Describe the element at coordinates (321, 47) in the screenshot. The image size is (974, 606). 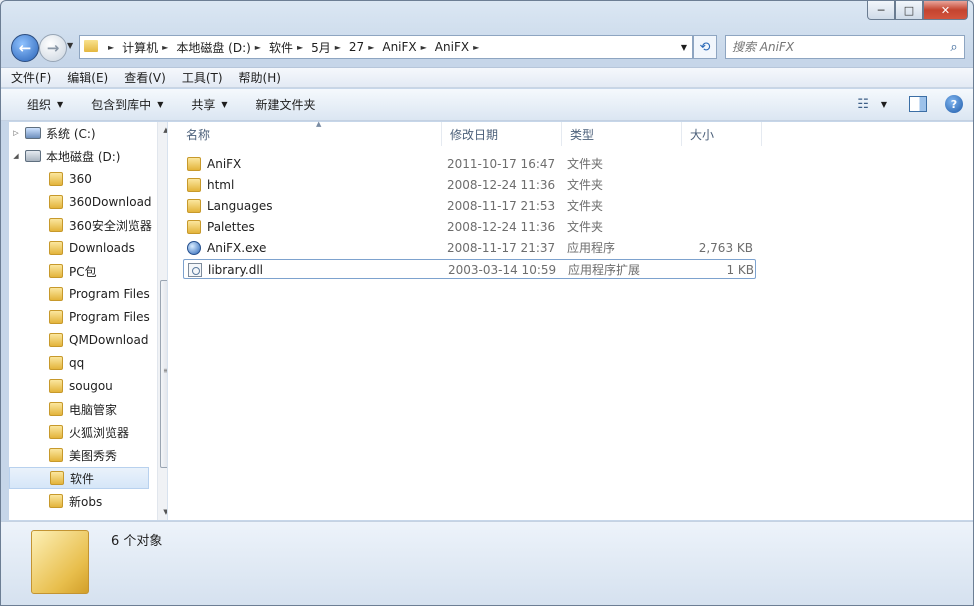
I see `breadcrumb-item: 5月` at that location.